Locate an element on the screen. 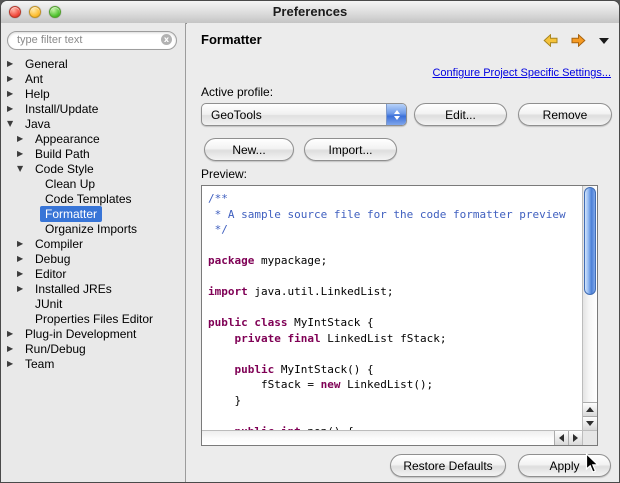 Image resolution: width=620 pixels, height=483 pixels. sidebar-item-appearance: ▶ Appearance is located at coordinates (92, 138).